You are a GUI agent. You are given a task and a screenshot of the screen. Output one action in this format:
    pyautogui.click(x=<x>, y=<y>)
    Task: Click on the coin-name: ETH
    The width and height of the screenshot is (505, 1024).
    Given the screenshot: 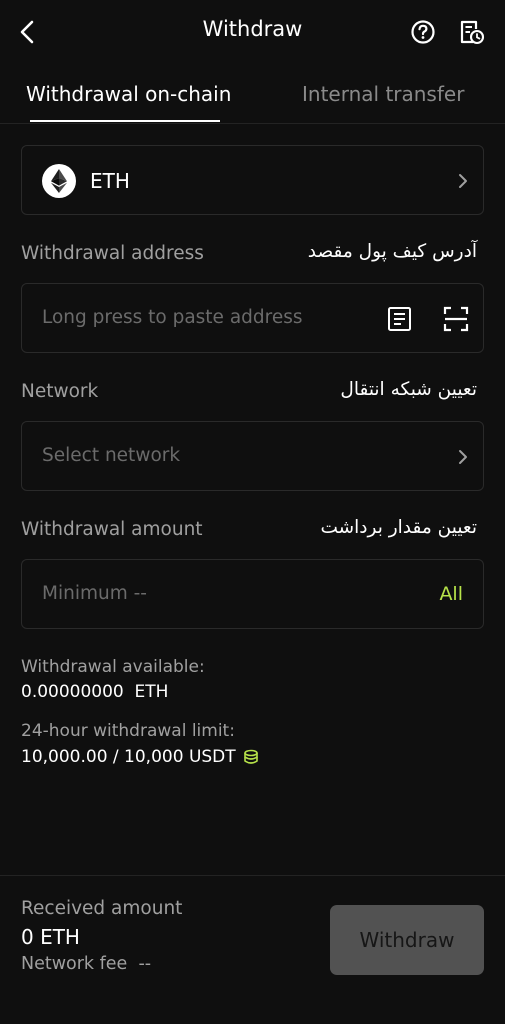 What is the action you would take?
    pyautogui.click(x=110, y=181)
    